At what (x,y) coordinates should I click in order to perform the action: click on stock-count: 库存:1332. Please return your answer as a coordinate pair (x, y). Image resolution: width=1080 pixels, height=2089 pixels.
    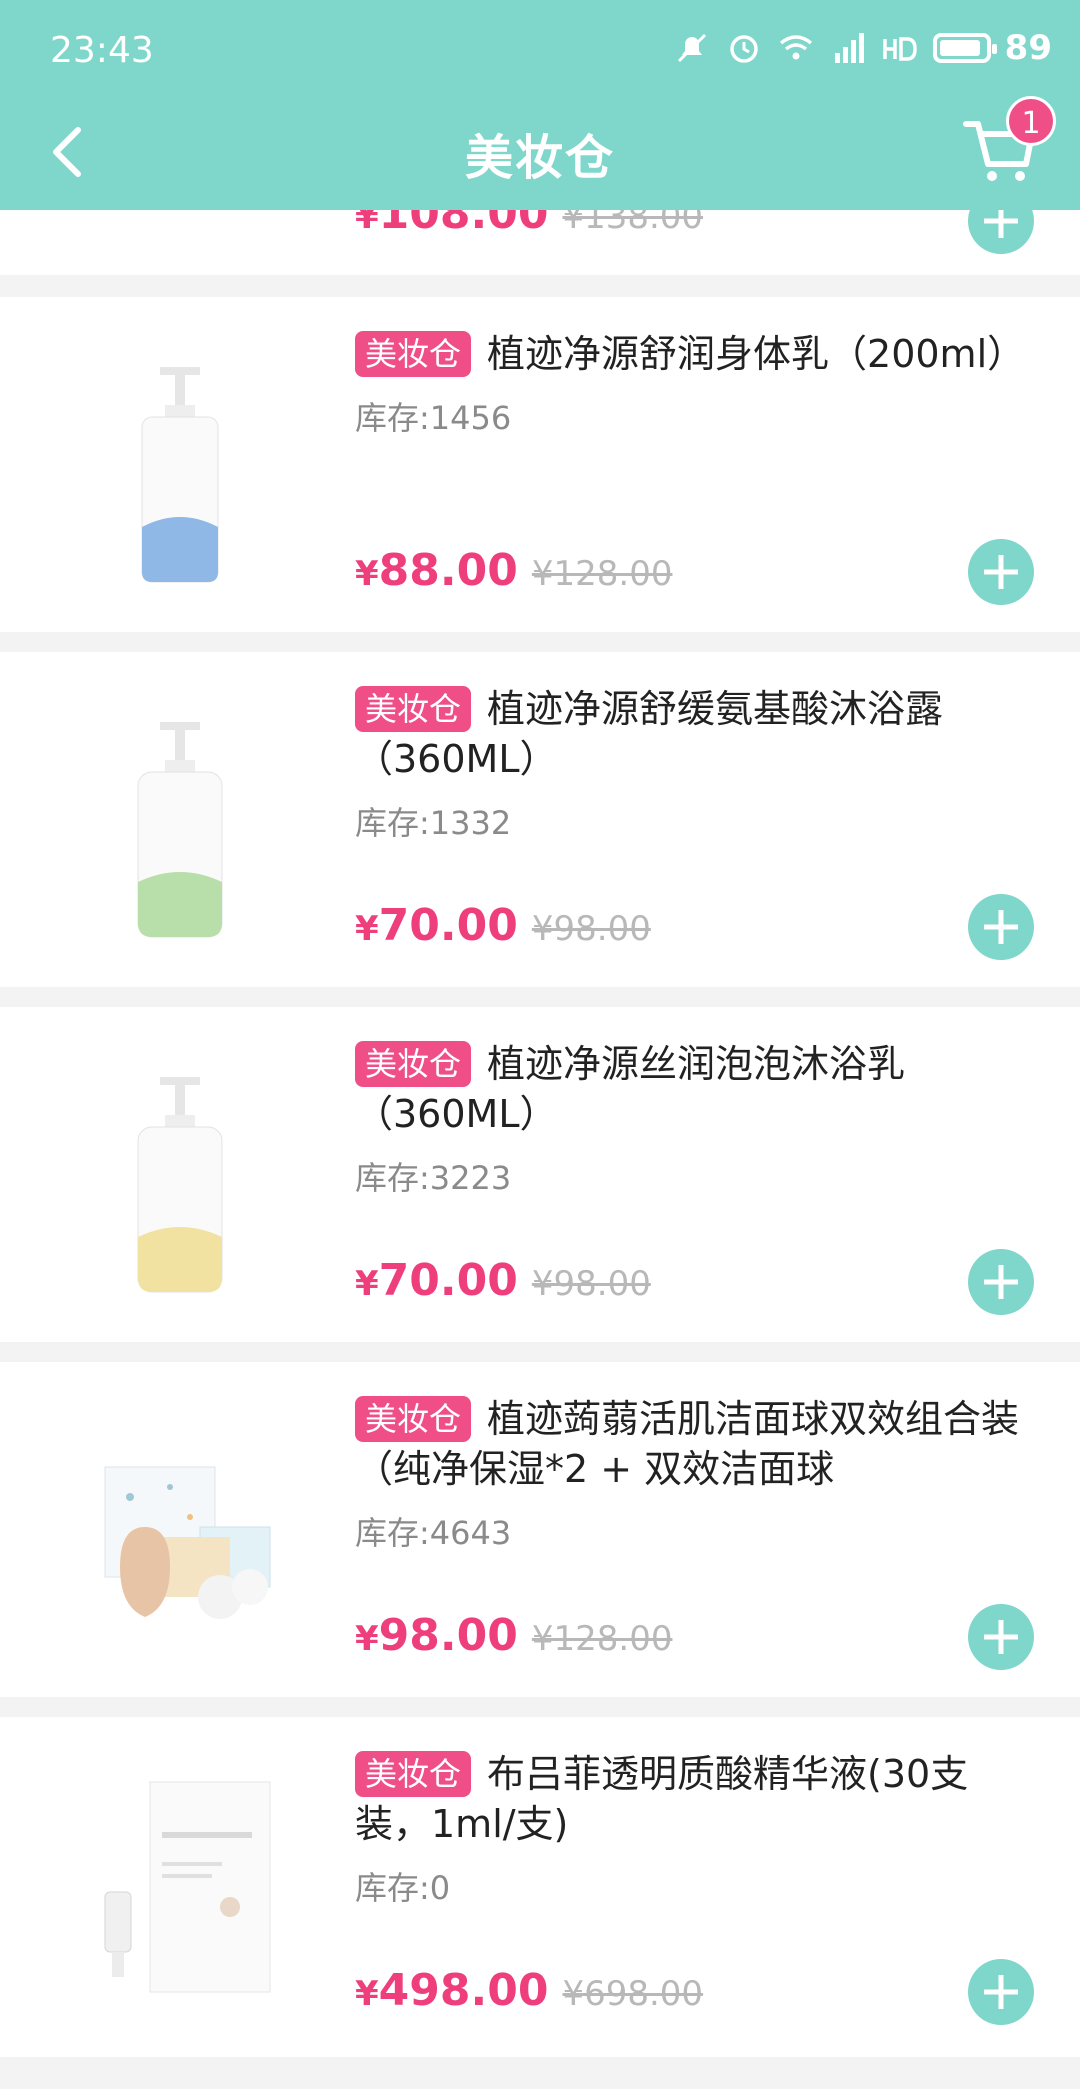
    Looking at the image, I should click on (433, 823).